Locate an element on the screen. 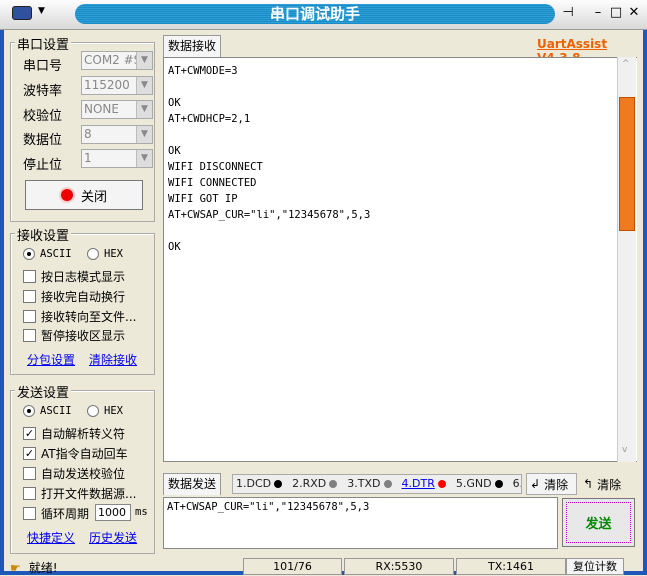 Image resolution: width=647 pixels, height=576 pixels. status-rx: RX:5530 is located at coordinates (399, 566).